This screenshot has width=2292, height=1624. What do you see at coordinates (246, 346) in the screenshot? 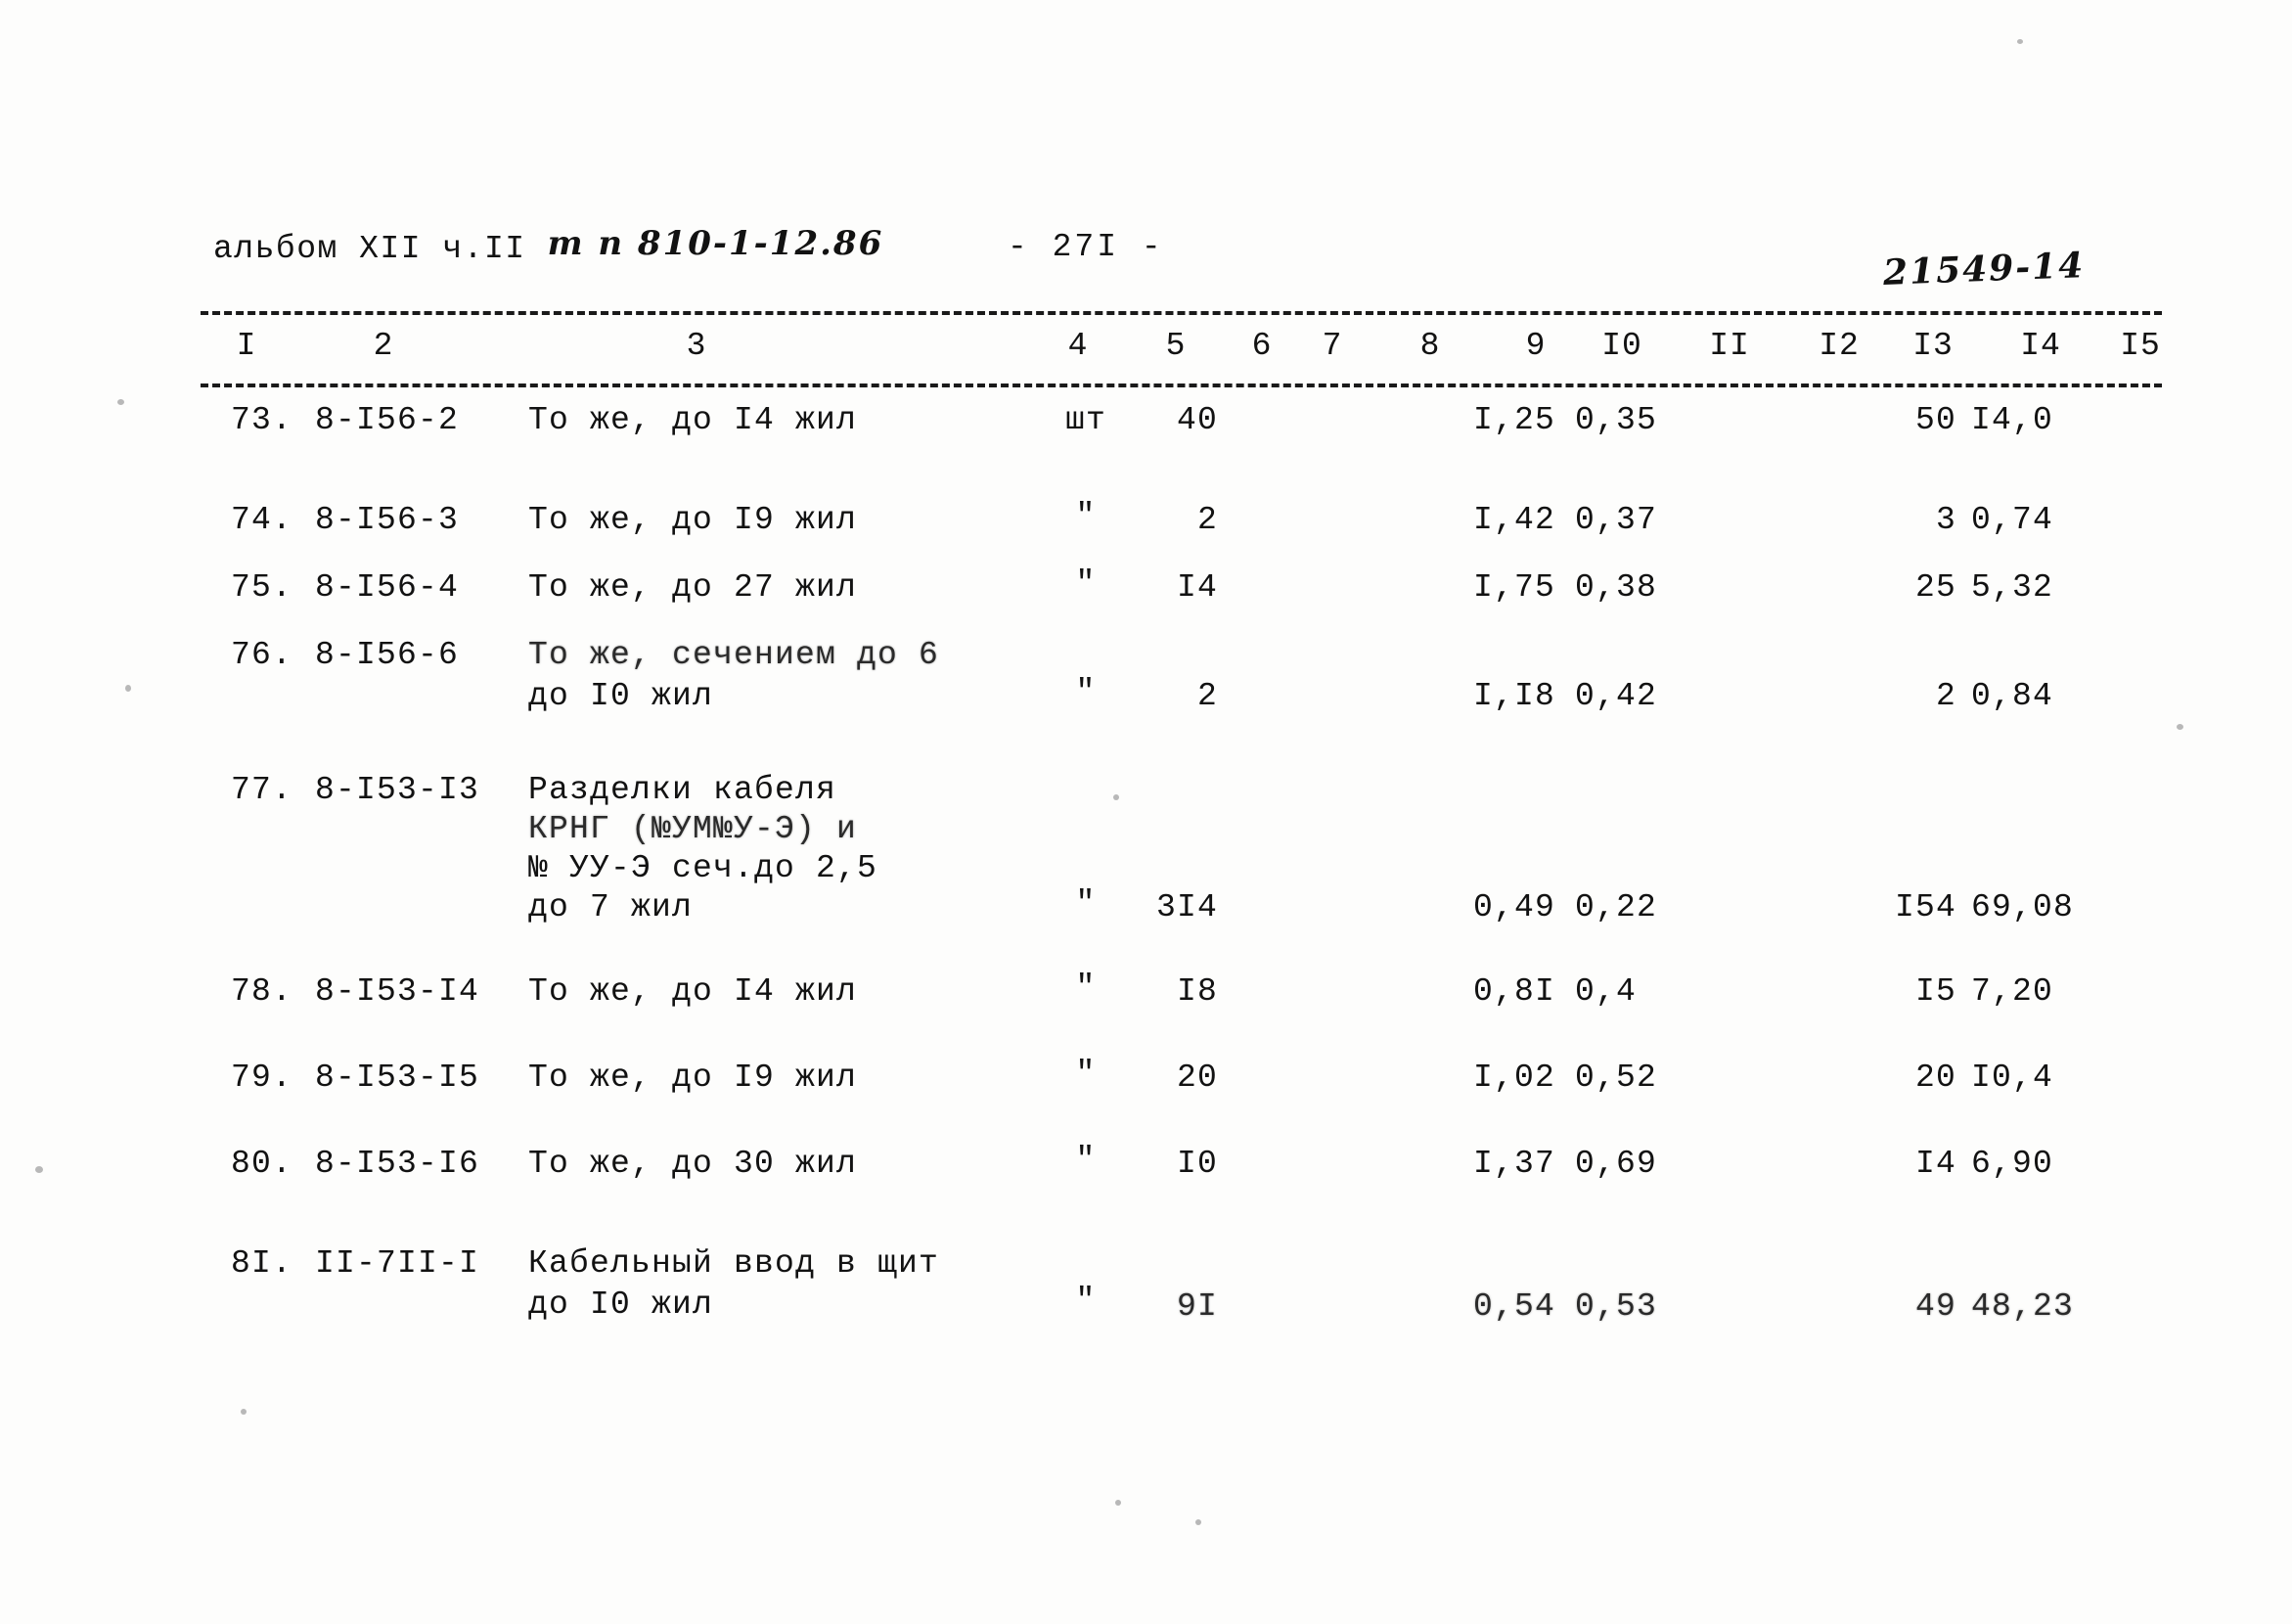
I see `column-header-1: I` at bounding box center [246, 346].